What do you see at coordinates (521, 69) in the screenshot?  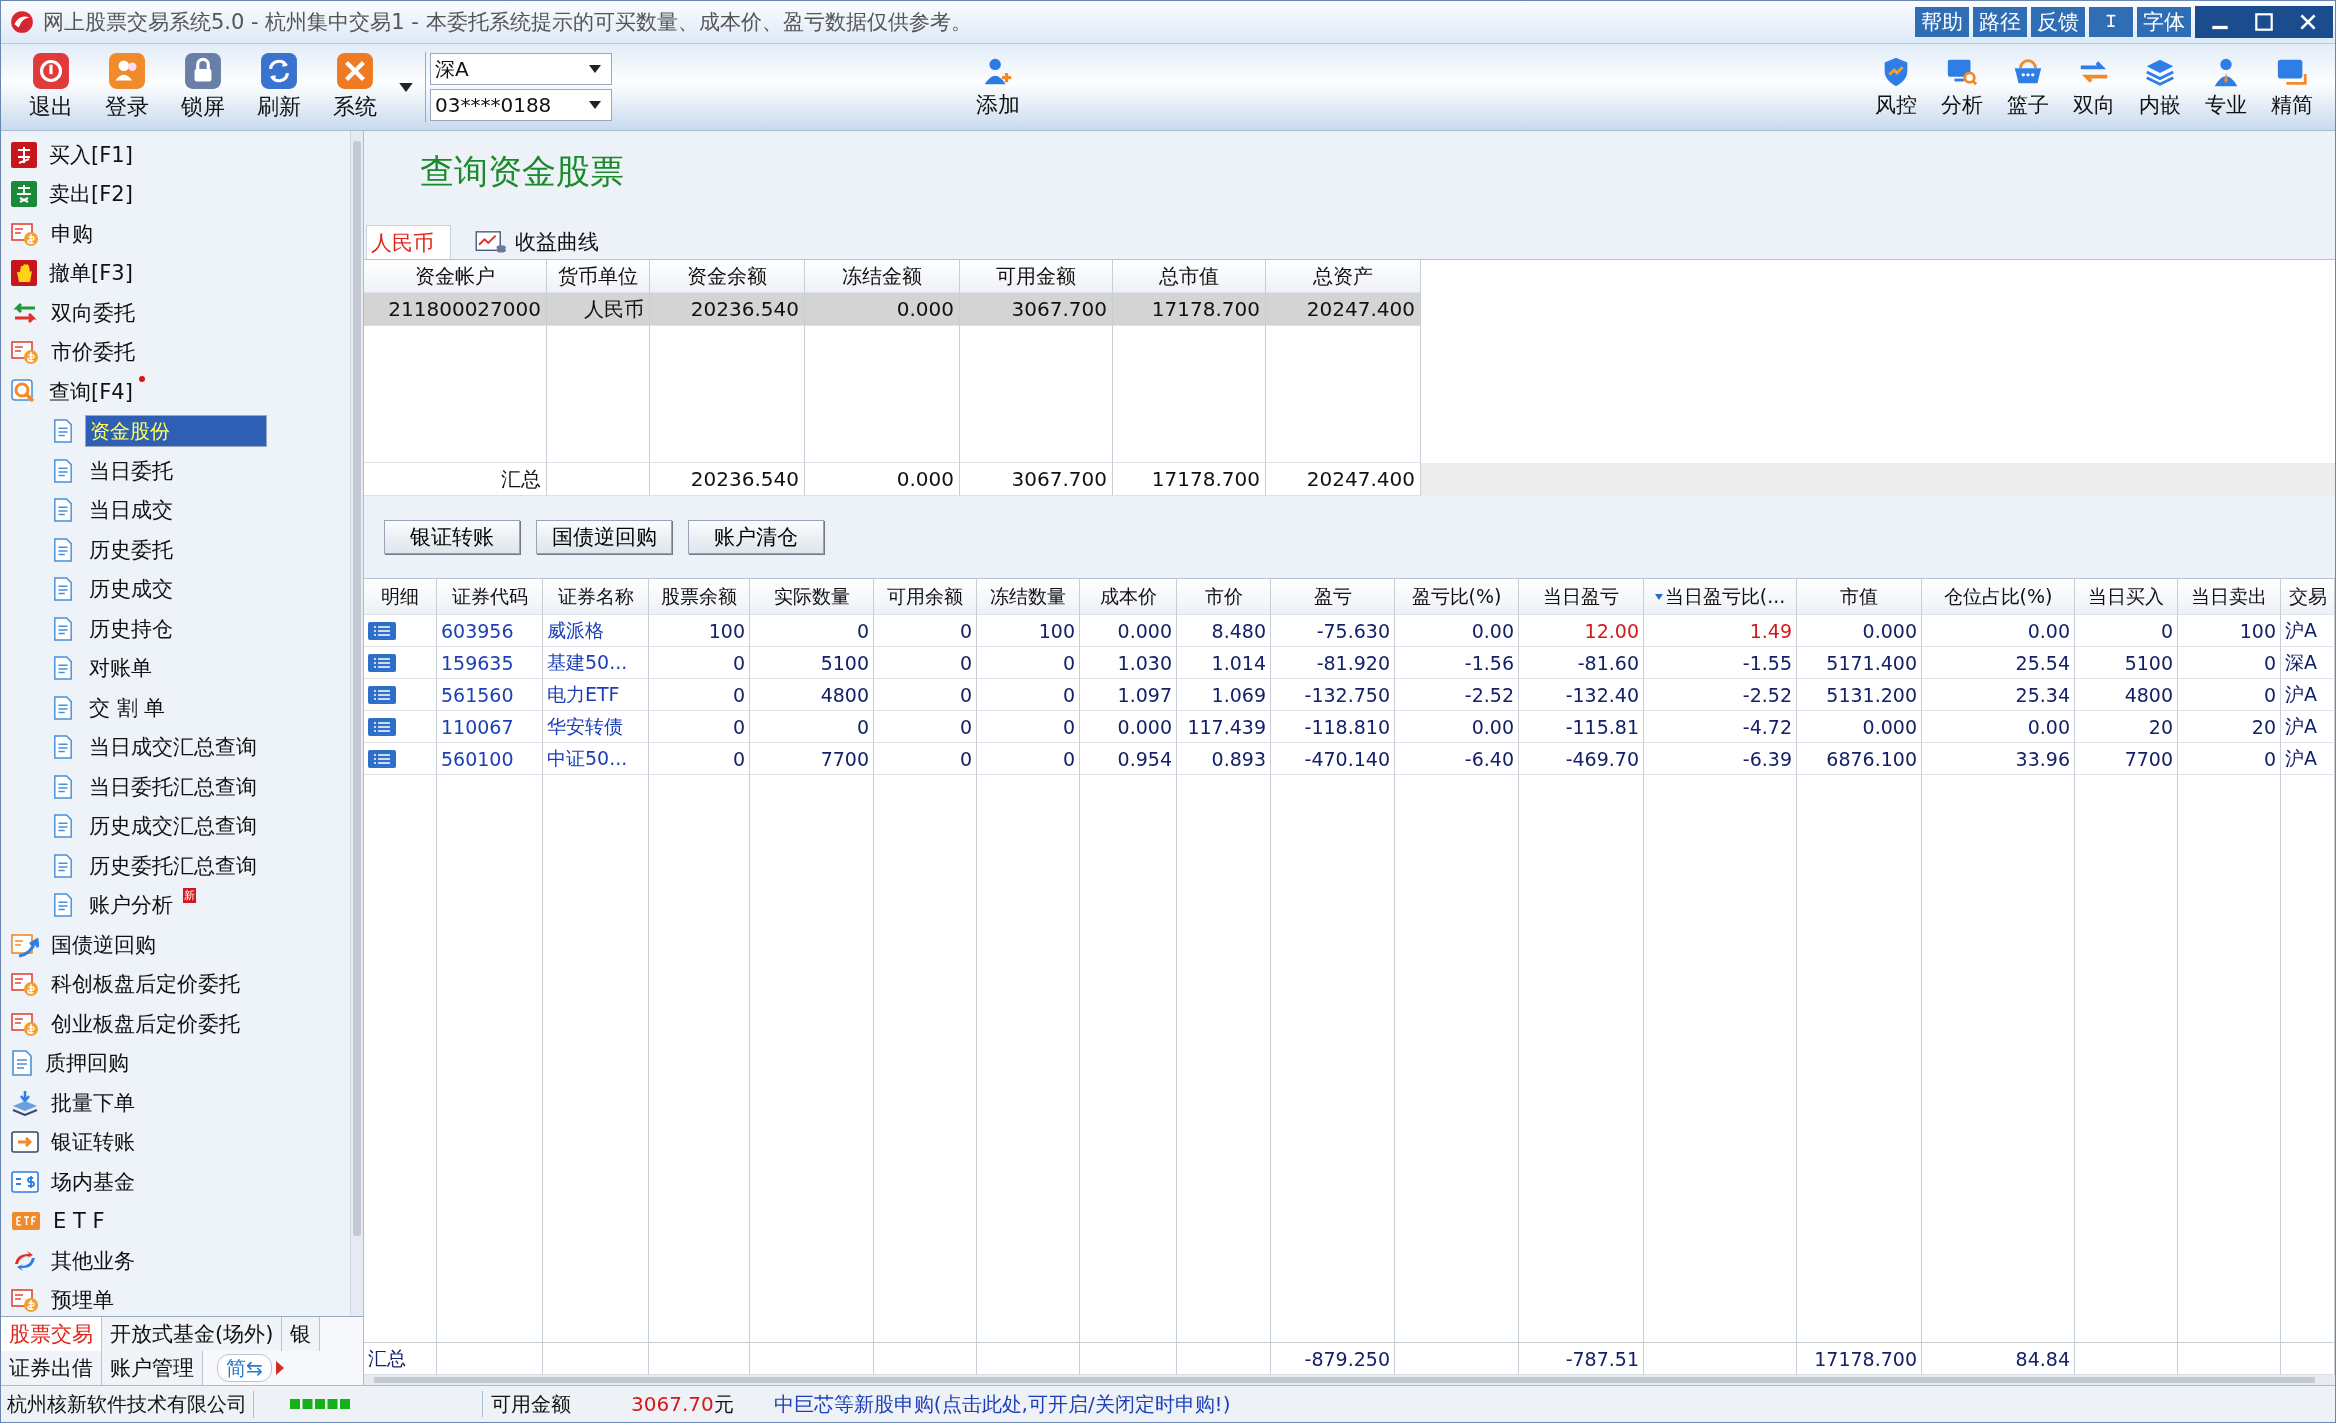 I see `market-select: 深A` at bounding box center [521, 69].